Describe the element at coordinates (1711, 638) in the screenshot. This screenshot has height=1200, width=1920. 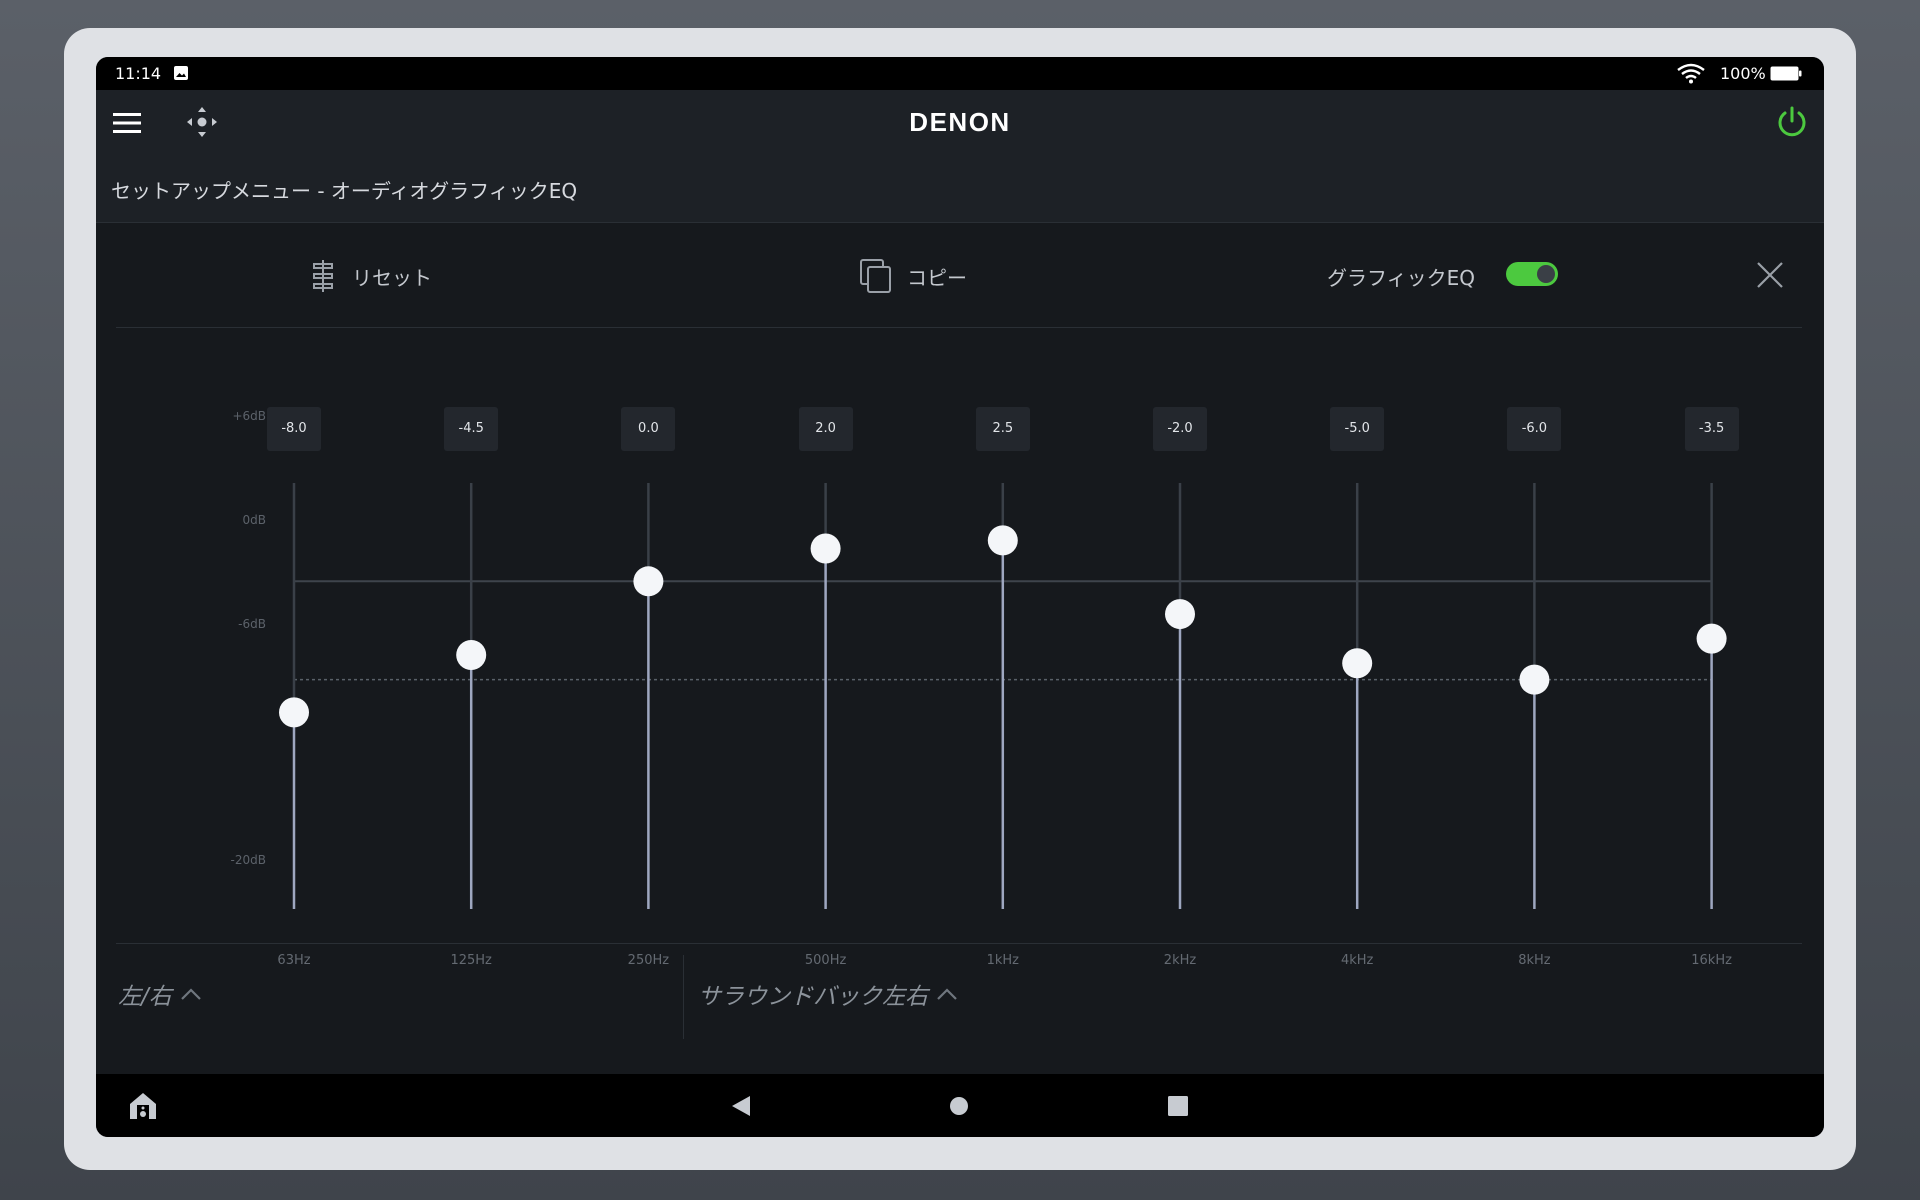
I see `slider-knob-16khz` at that location.